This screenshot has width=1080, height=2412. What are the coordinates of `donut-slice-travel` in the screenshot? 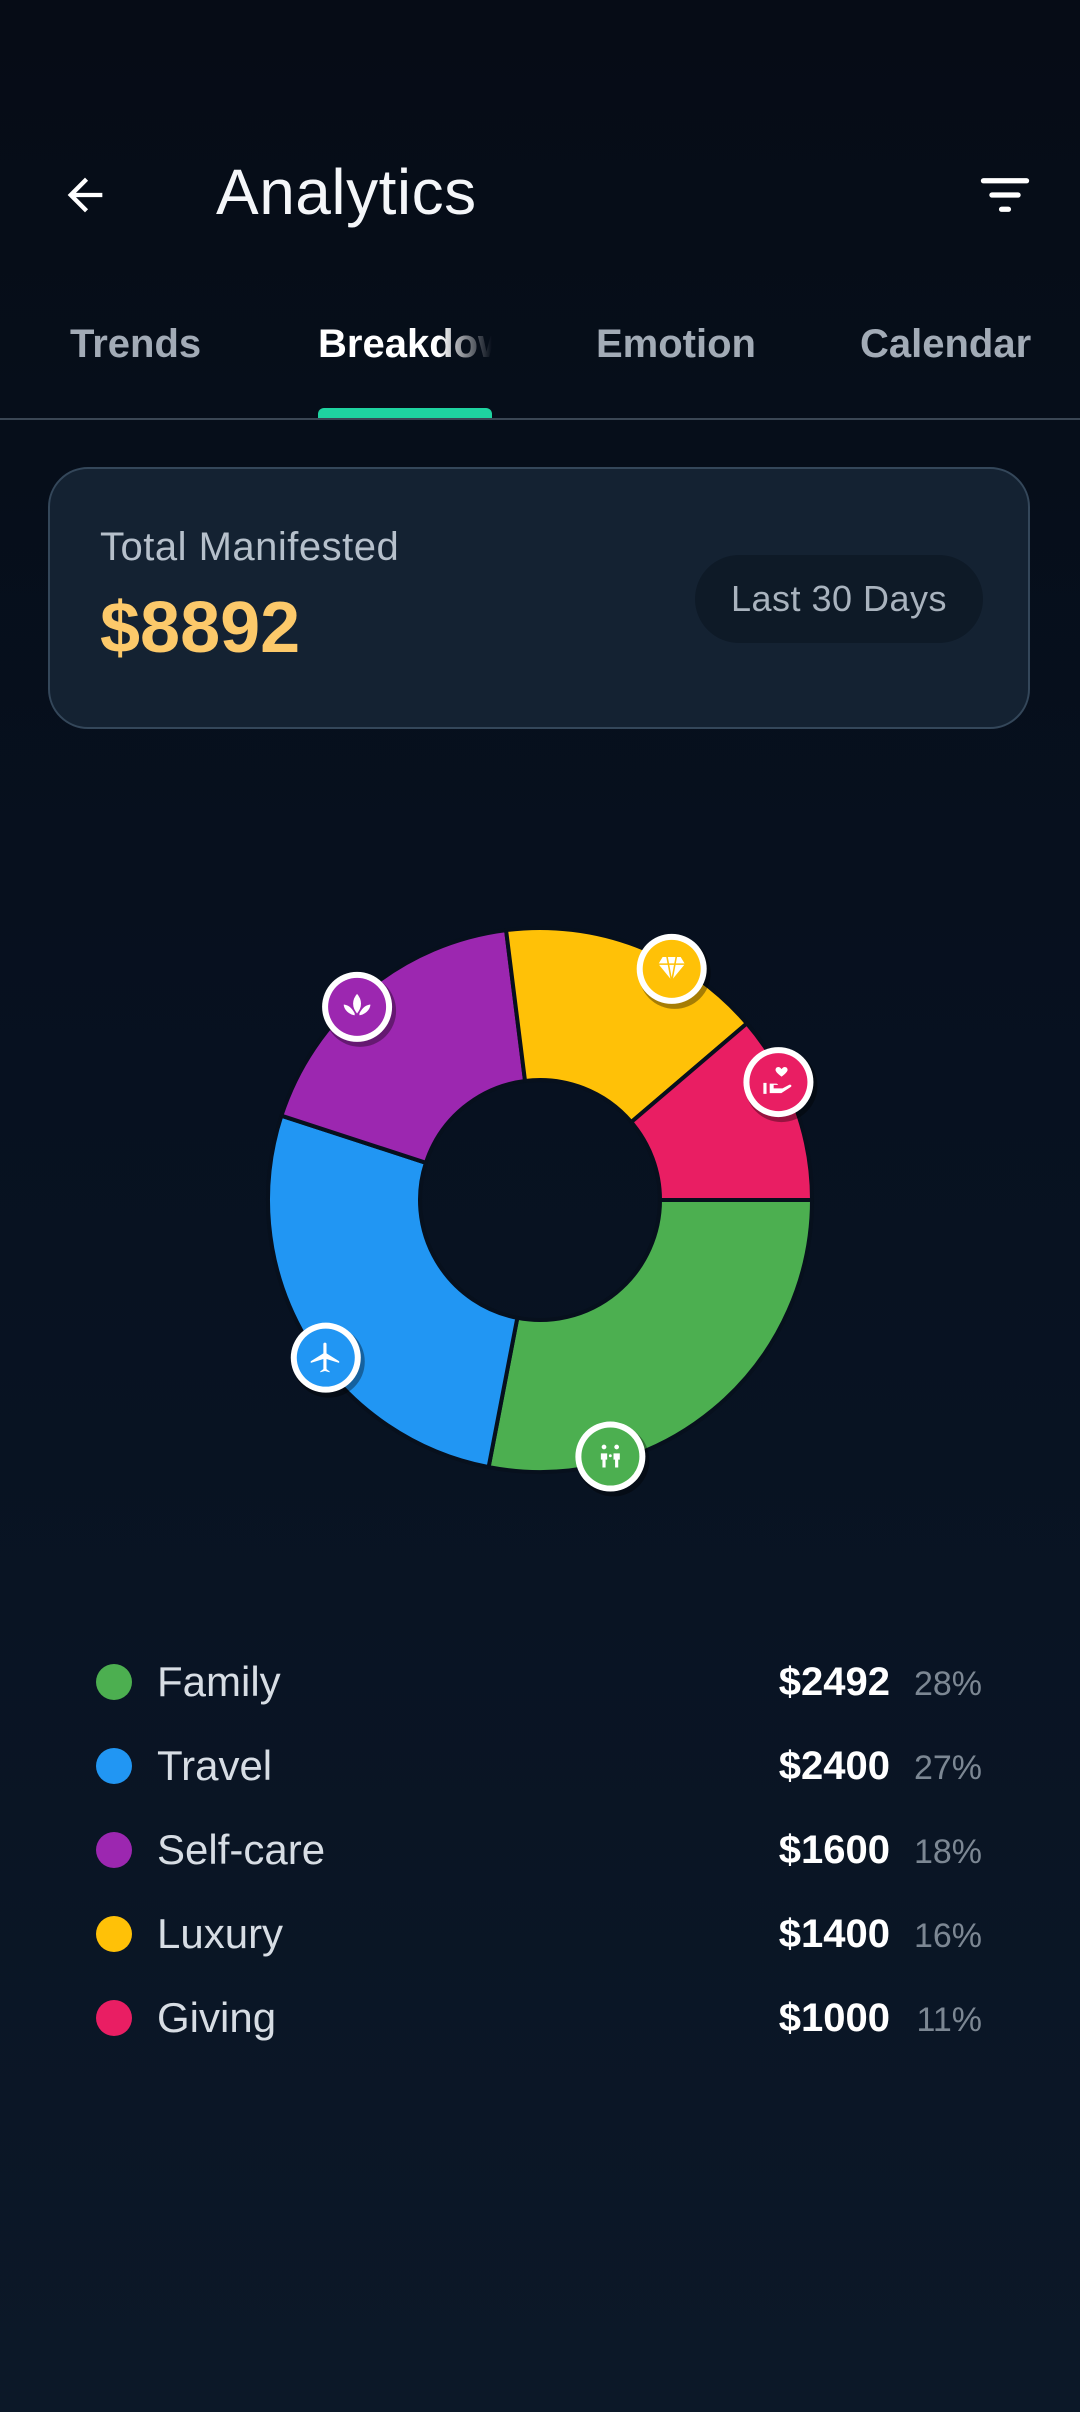 It's located at (393, 1291).